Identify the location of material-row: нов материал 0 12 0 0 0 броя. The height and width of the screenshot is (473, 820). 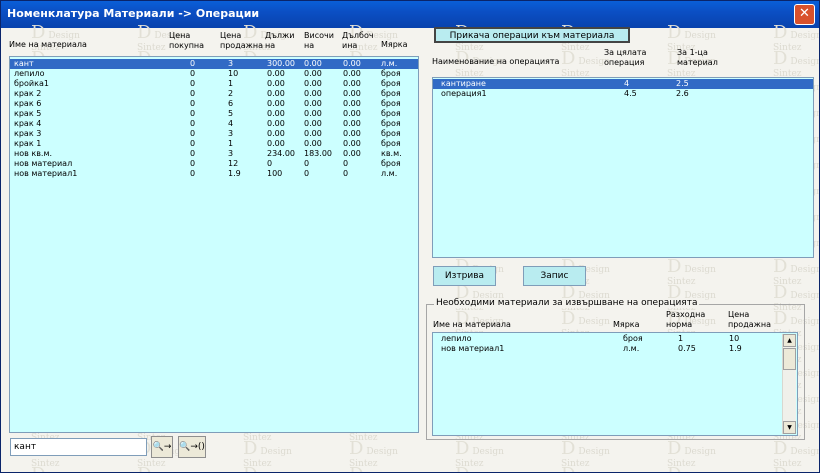
(214, 164).